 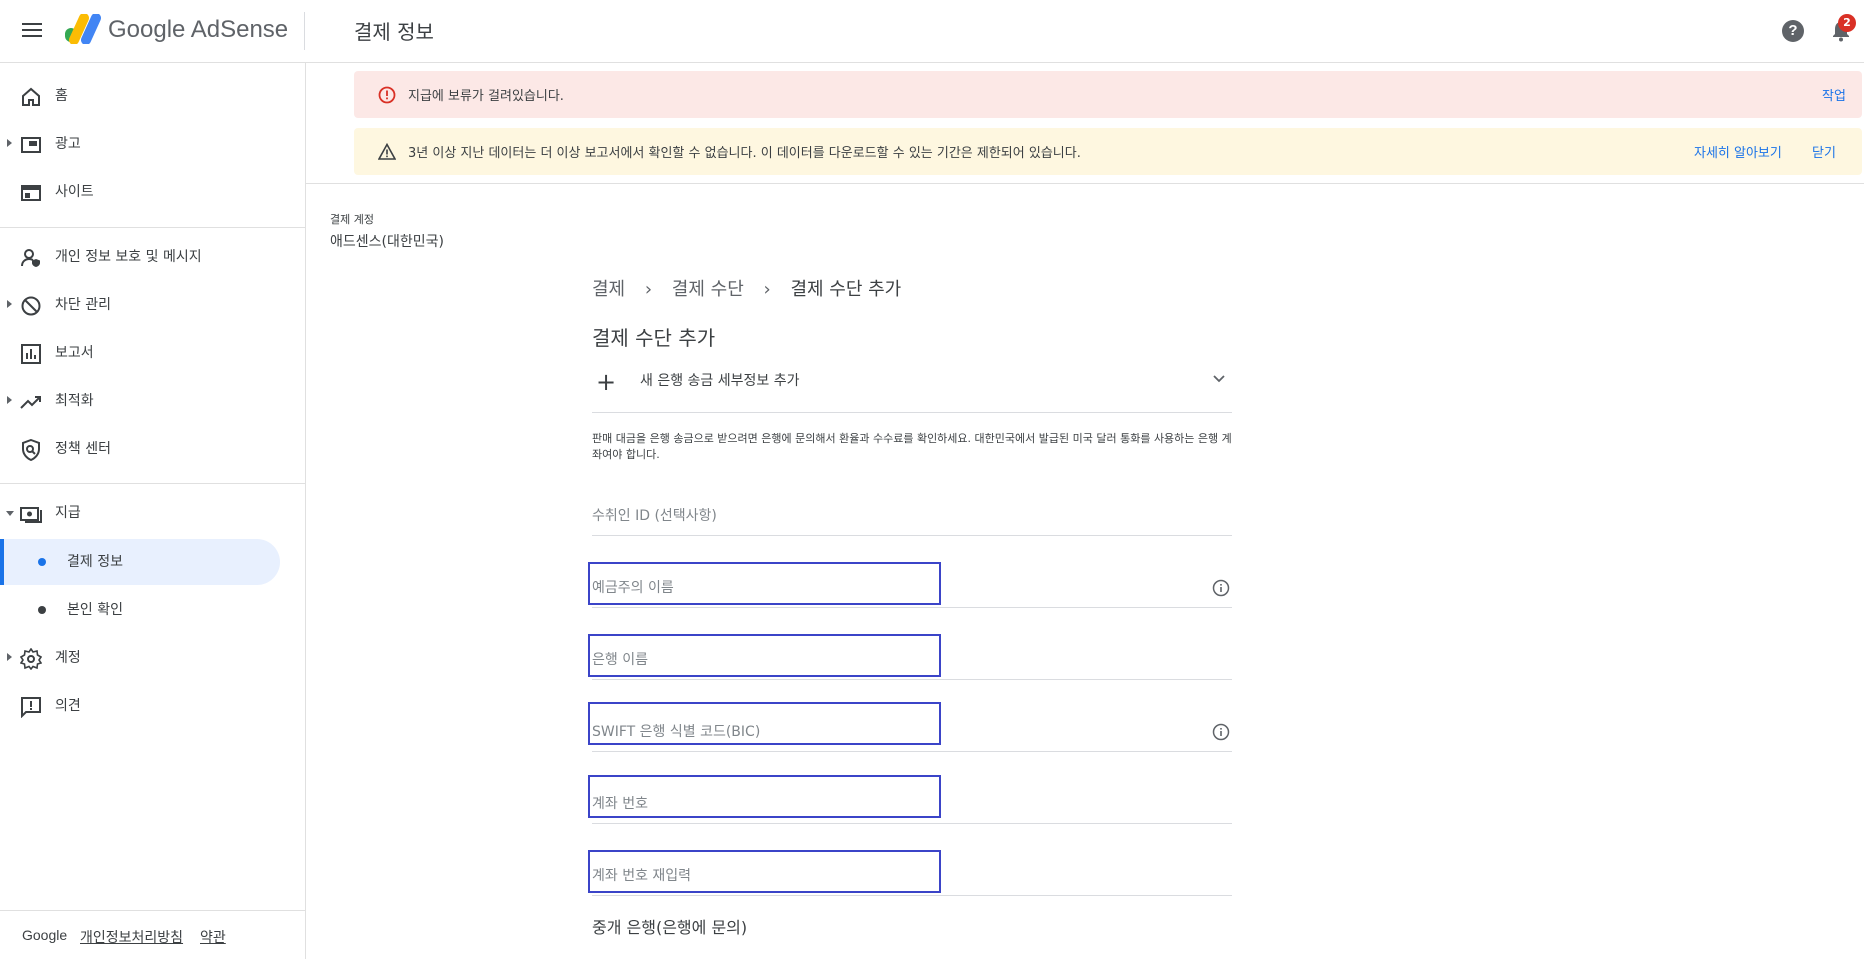 What do you see at coordinates (1108, 94) in the screenshot?
I see `payment-hold-alert: 지급에 보류가 걸려있습니다. 작업` at bounding box center [1108, 94].